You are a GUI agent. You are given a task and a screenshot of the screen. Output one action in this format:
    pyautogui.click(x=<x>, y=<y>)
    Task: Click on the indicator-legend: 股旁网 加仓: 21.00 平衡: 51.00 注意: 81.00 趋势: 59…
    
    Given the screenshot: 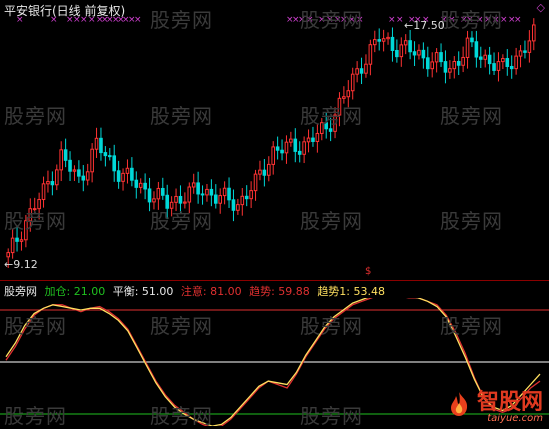 What is the action you would take?
    pyautogui.click(x=196, y=291)
    